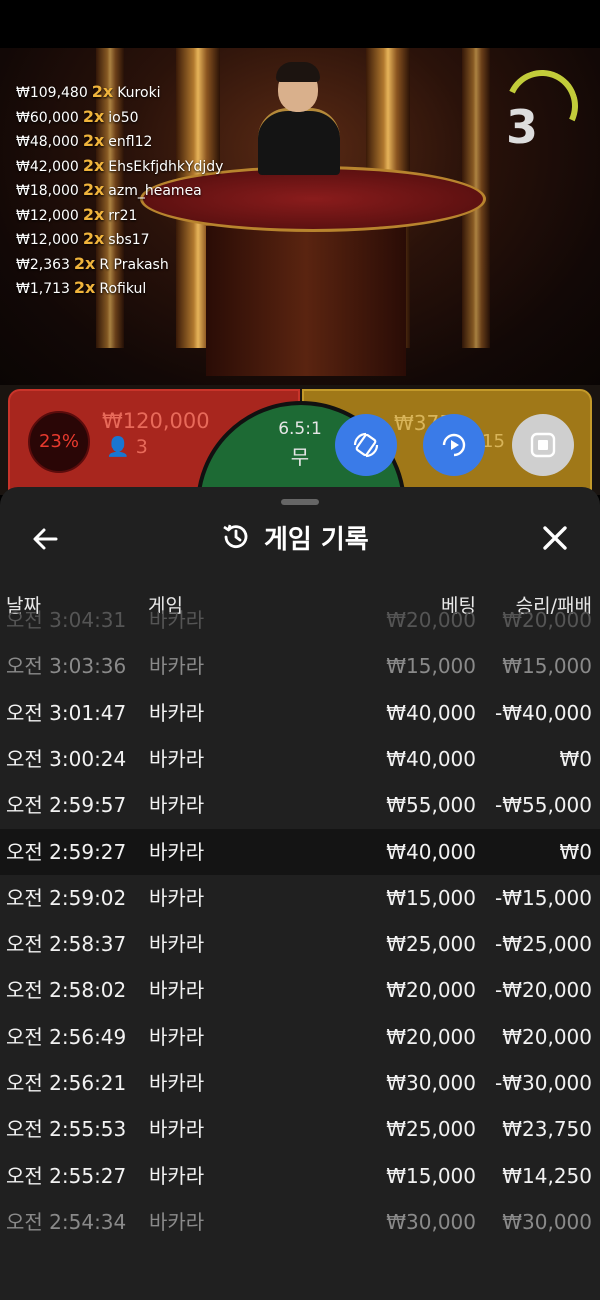 Image resolution: width=600 pixels, height=1300 pixels. What do you see at coordinates (47, 117) in the screenshot?
I see `winner-amount: ₩60,000` at bounding box center [47, 117].